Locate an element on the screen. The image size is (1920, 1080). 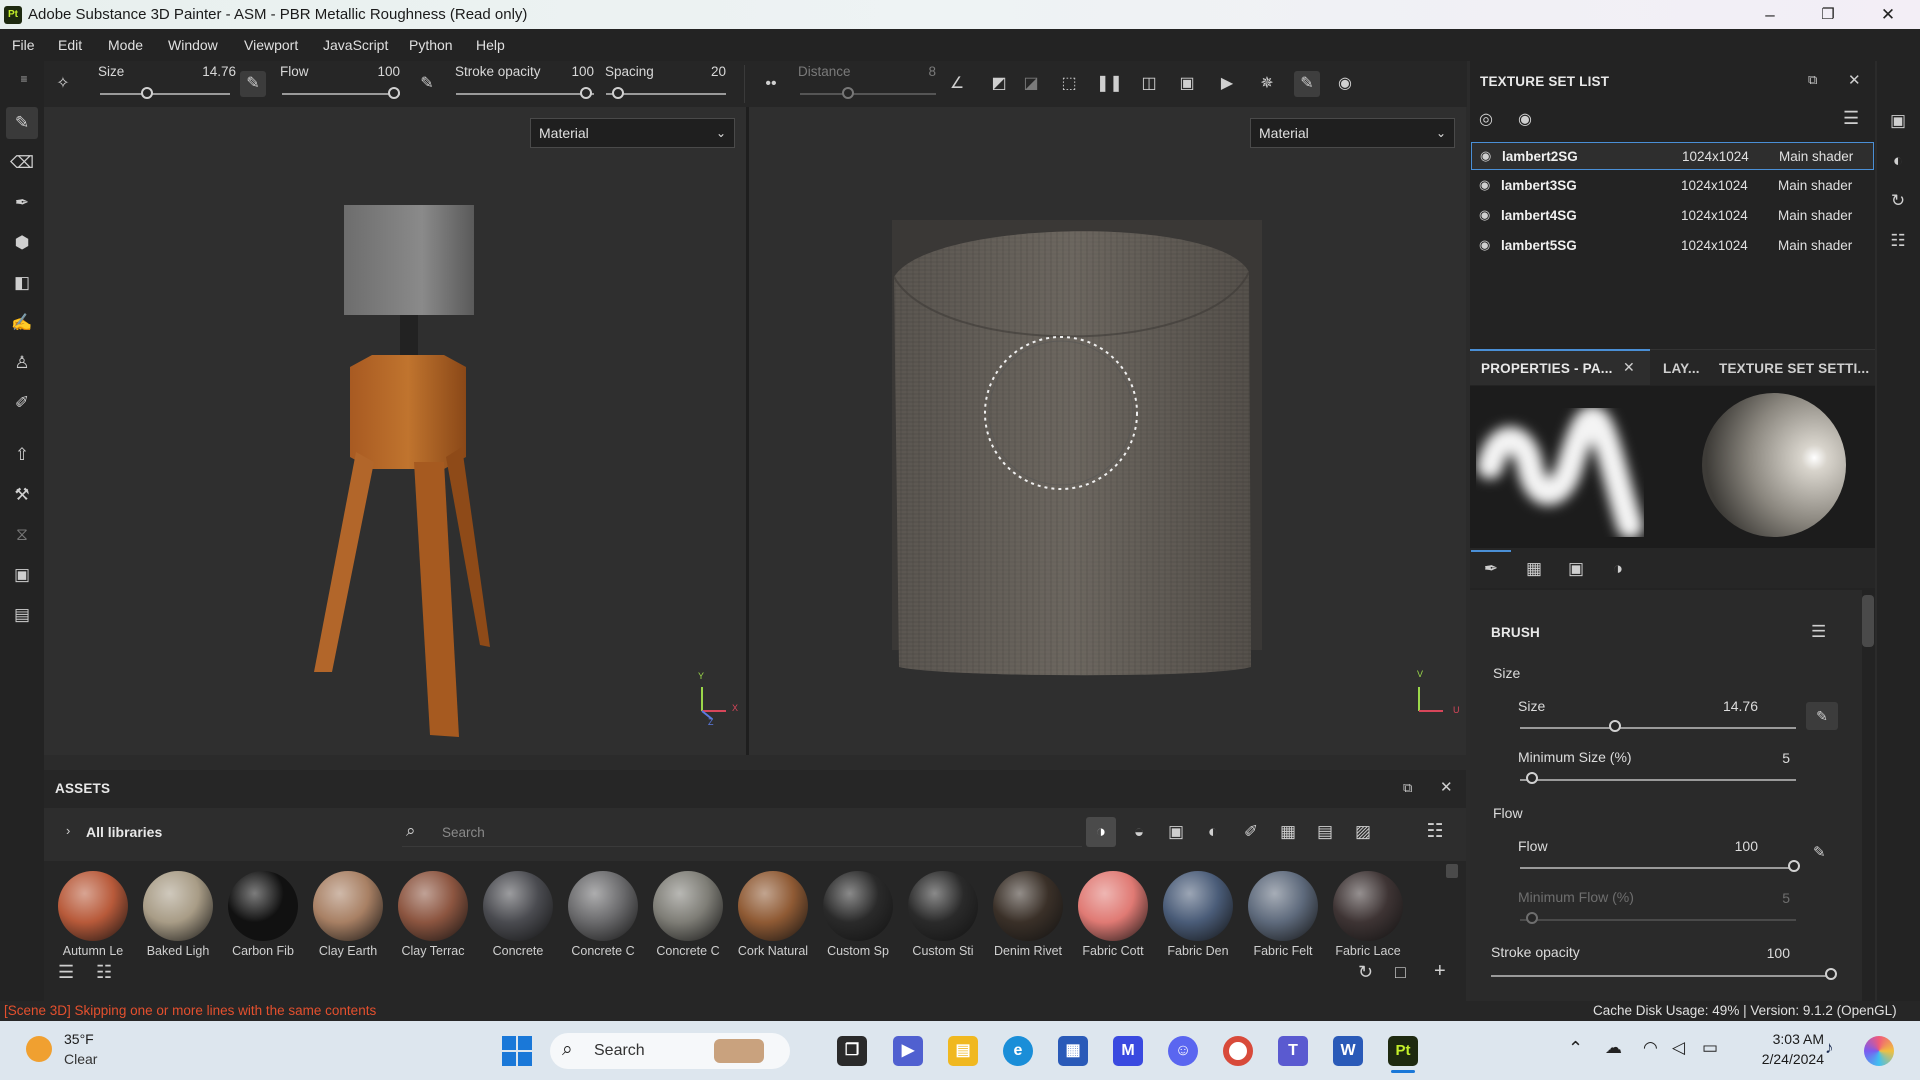
baking-icon: ⚒ is located at coordinates (22, 495).